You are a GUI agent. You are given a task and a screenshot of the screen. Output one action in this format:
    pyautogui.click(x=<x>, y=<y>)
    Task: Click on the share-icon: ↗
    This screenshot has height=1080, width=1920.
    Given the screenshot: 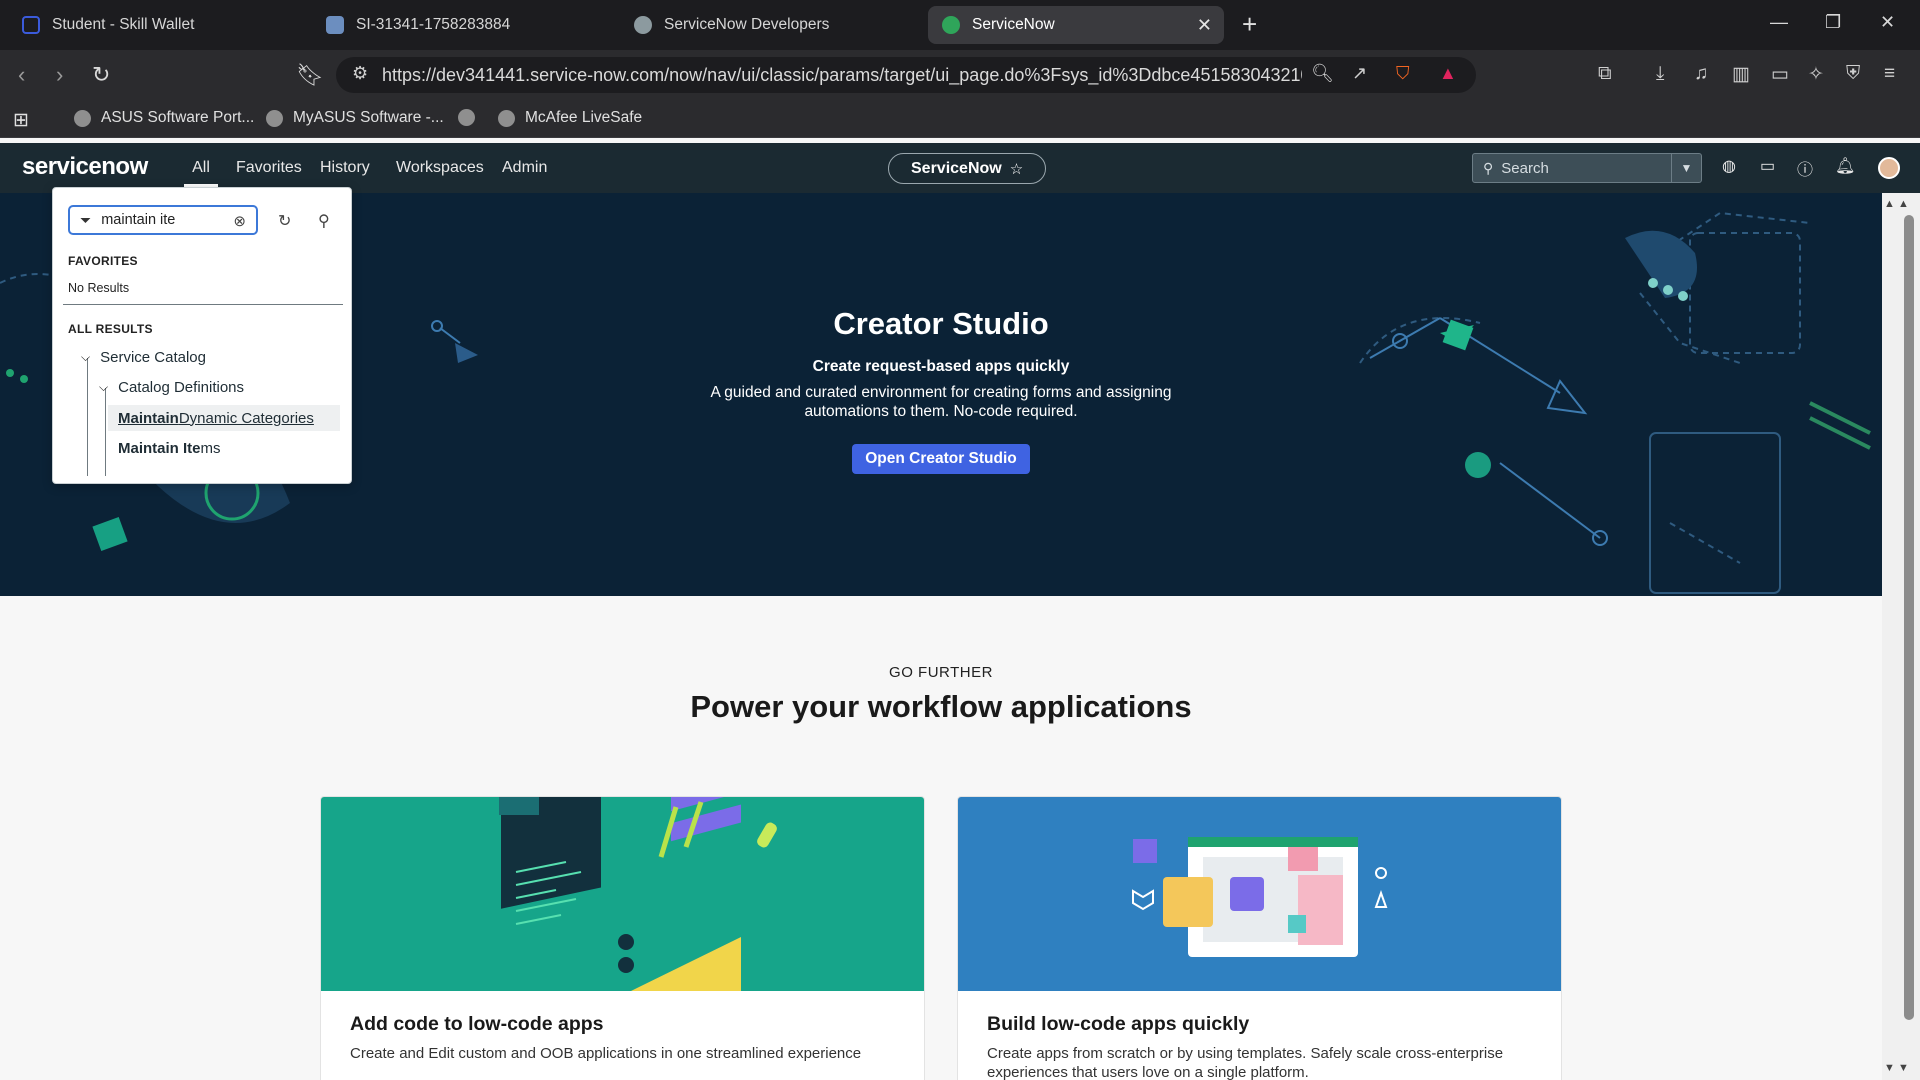 What is the action you would take?
    pyautogui.click(x=1359, y=73)
    